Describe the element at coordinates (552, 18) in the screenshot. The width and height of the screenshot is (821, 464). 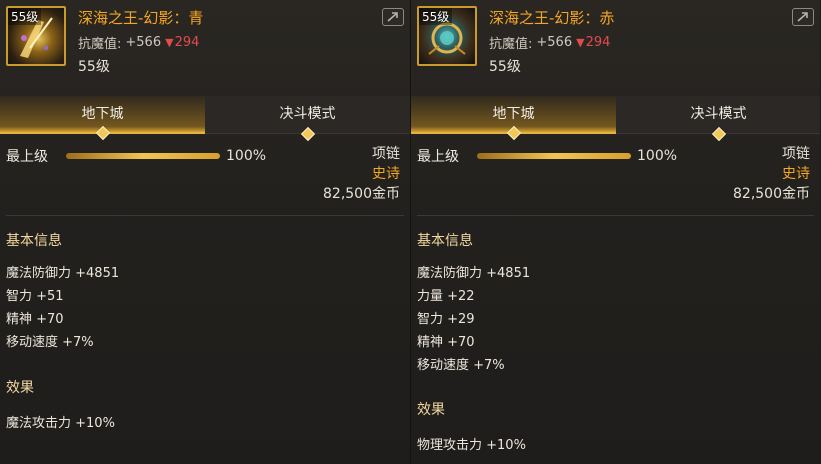
I see `item-name: 深海之王-幻影：赤` at that location.